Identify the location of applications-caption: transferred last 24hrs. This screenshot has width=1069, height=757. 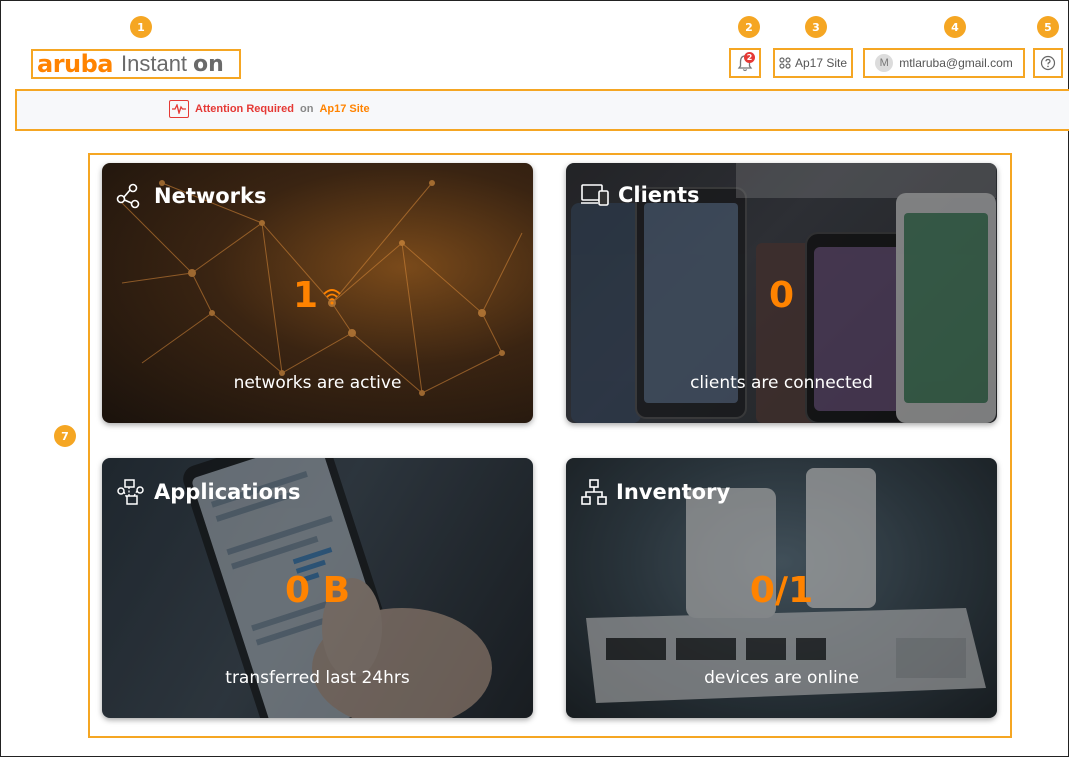
(317, 678).